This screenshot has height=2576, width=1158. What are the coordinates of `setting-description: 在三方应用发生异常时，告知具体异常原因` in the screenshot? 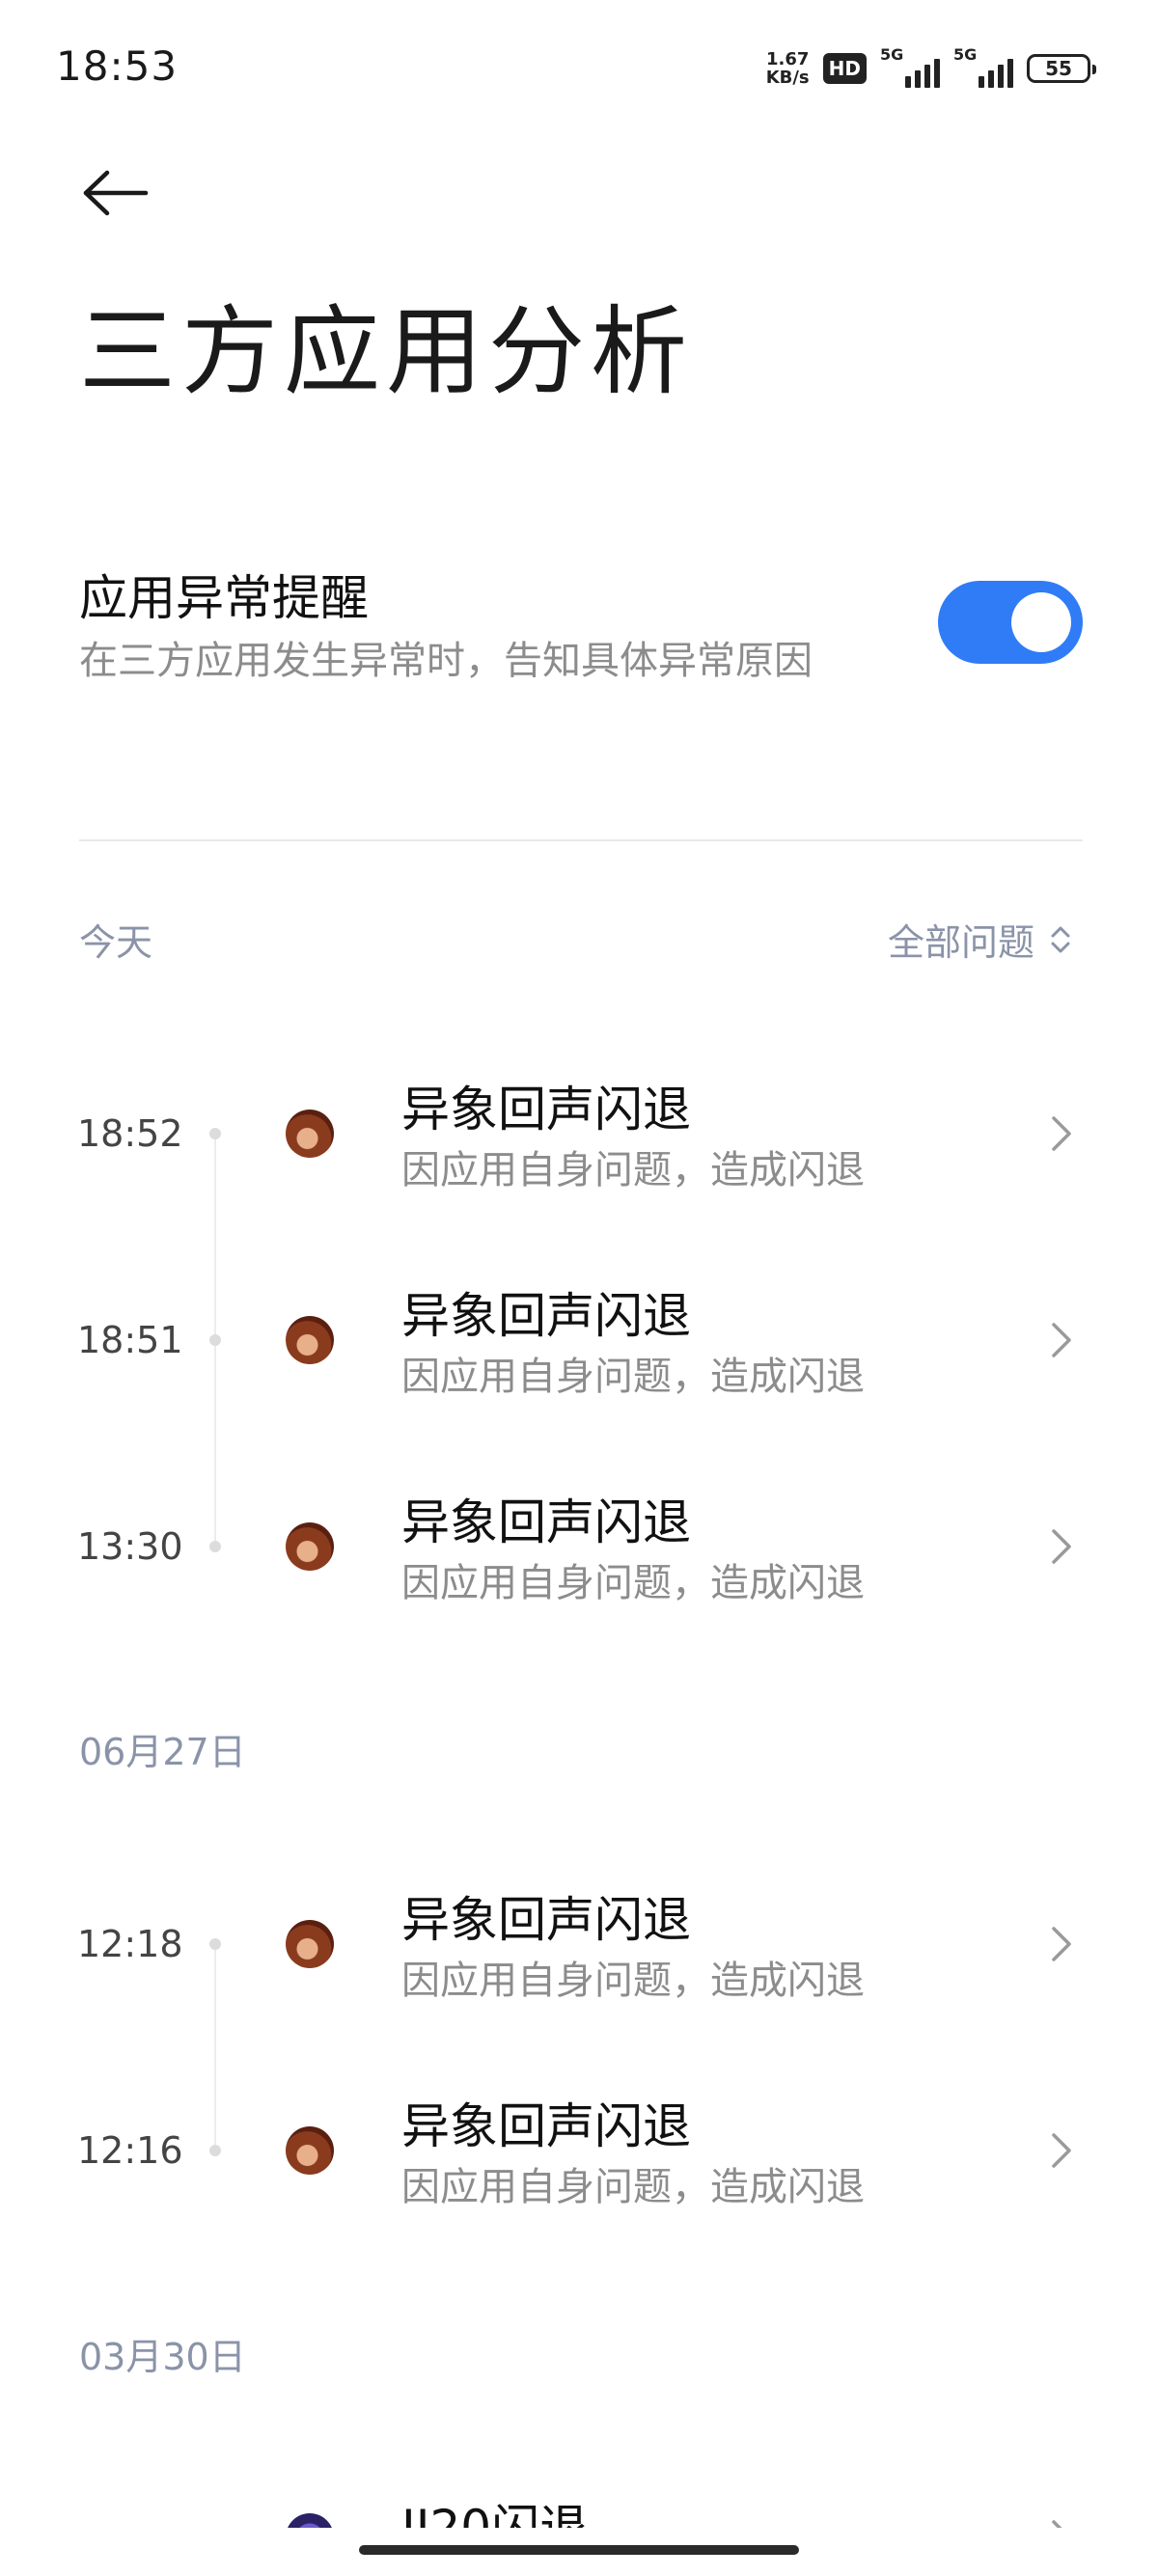 It's located at (446, 661).